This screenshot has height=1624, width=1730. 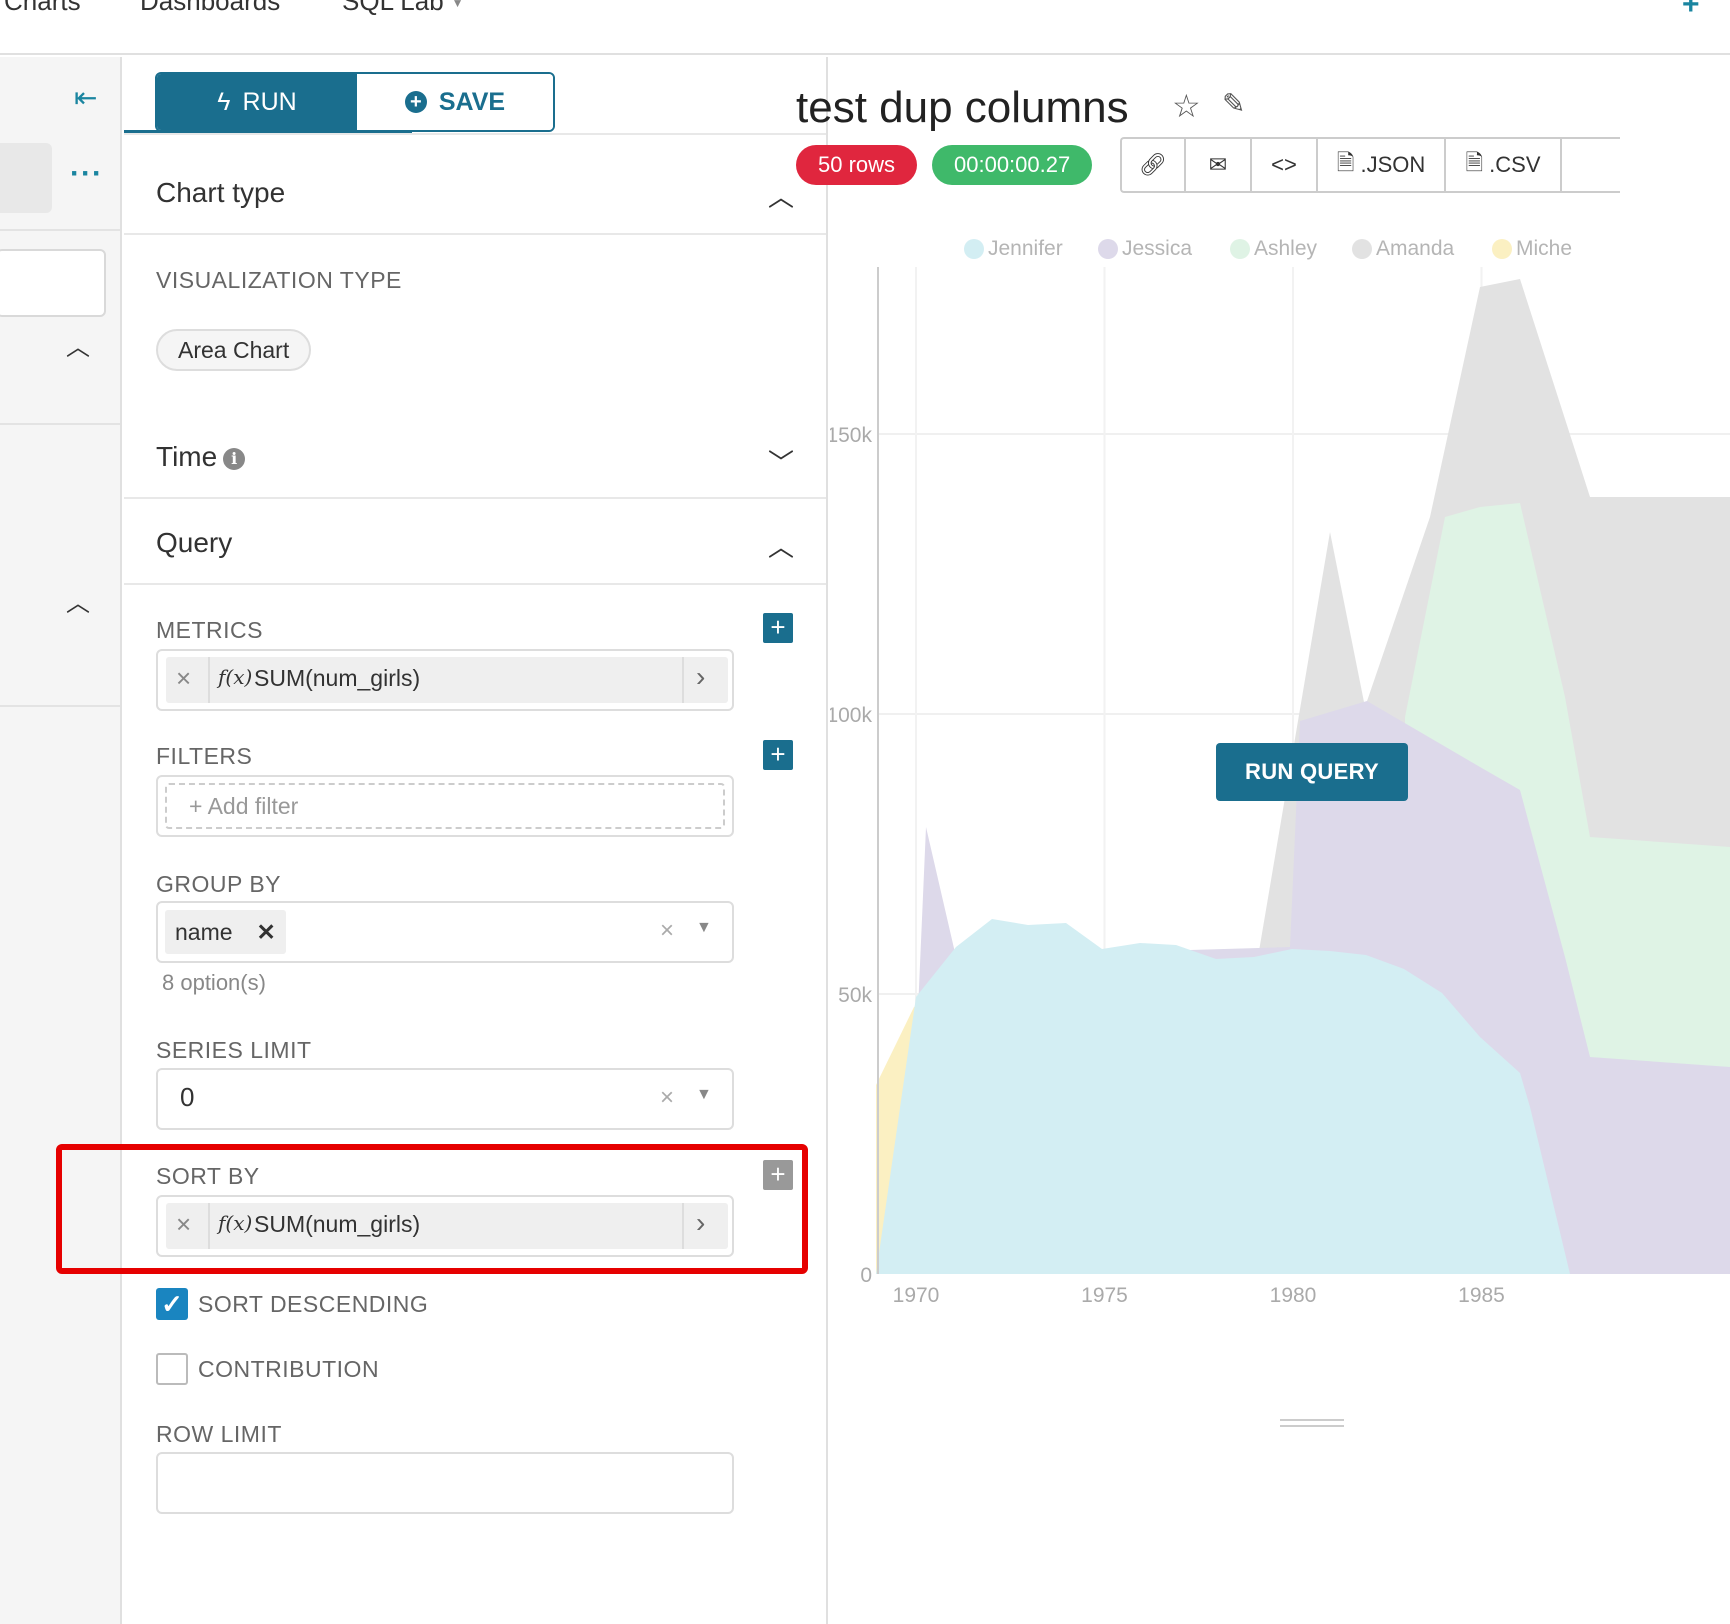 I want to click on run-query-button: RUN QUERY, so click(x=1312, y=772).